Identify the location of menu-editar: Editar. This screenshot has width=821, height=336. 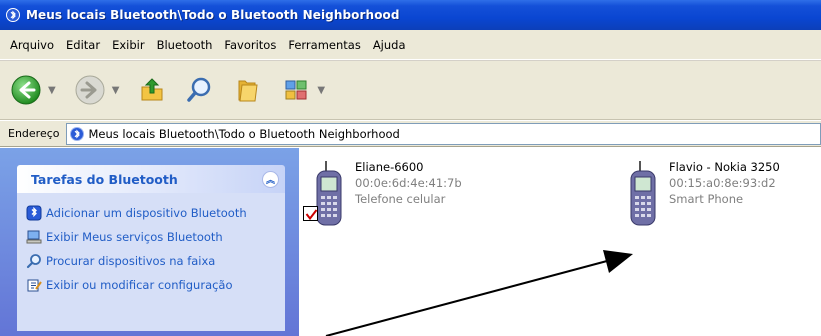
(83, 45).